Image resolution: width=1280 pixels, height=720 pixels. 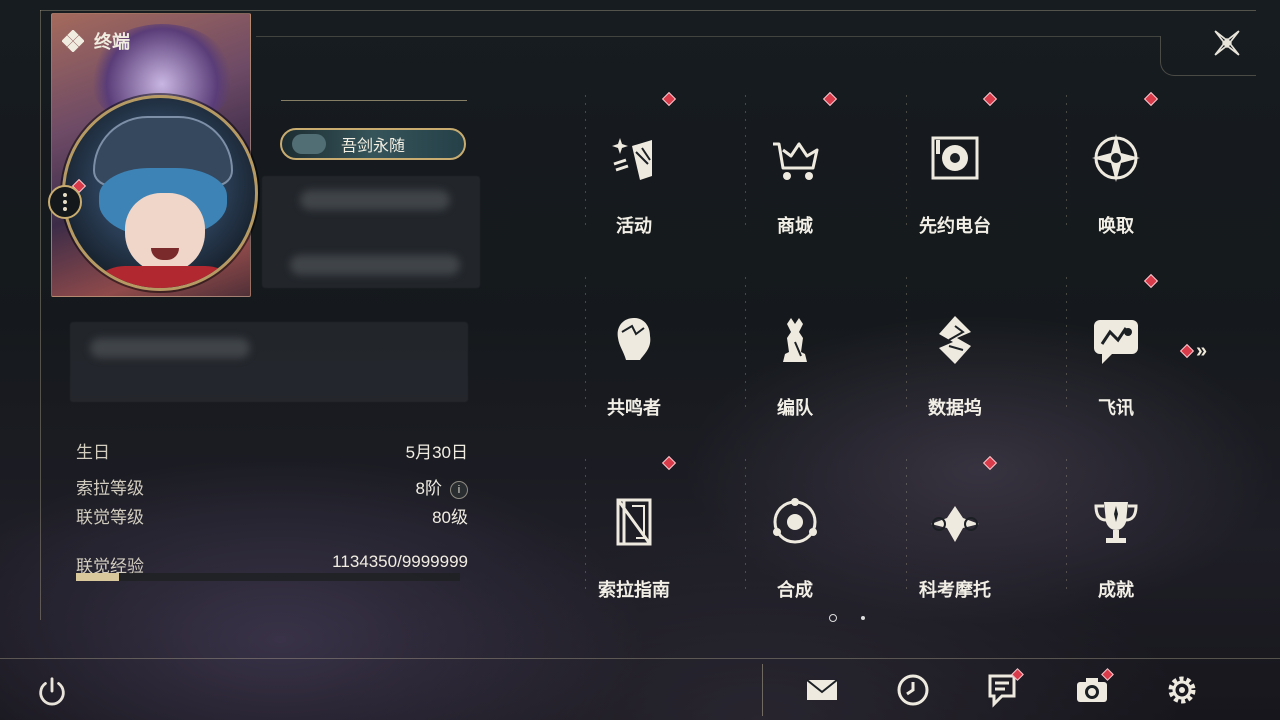 I want to click on motorcycle-icon, so click(x=955, y=522).